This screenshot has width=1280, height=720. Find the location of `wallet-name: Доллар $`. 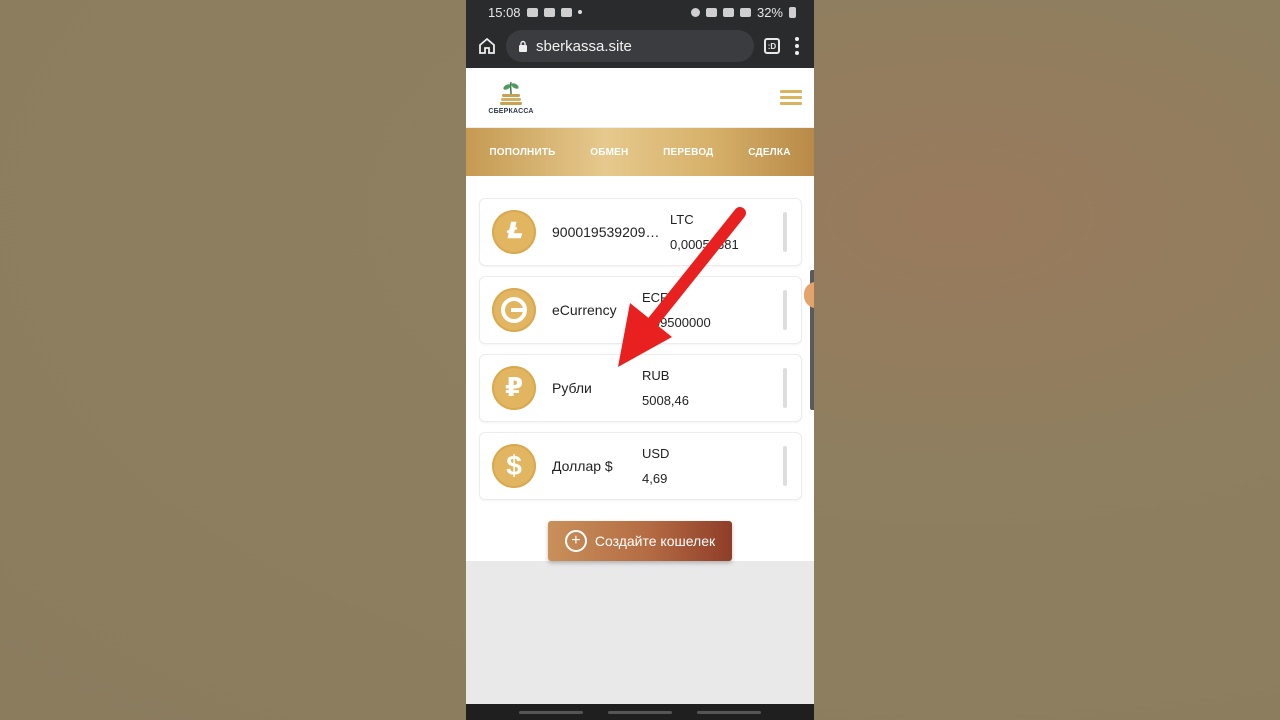

wallet-name: Доллар $ is located at coordinates (582, 466).